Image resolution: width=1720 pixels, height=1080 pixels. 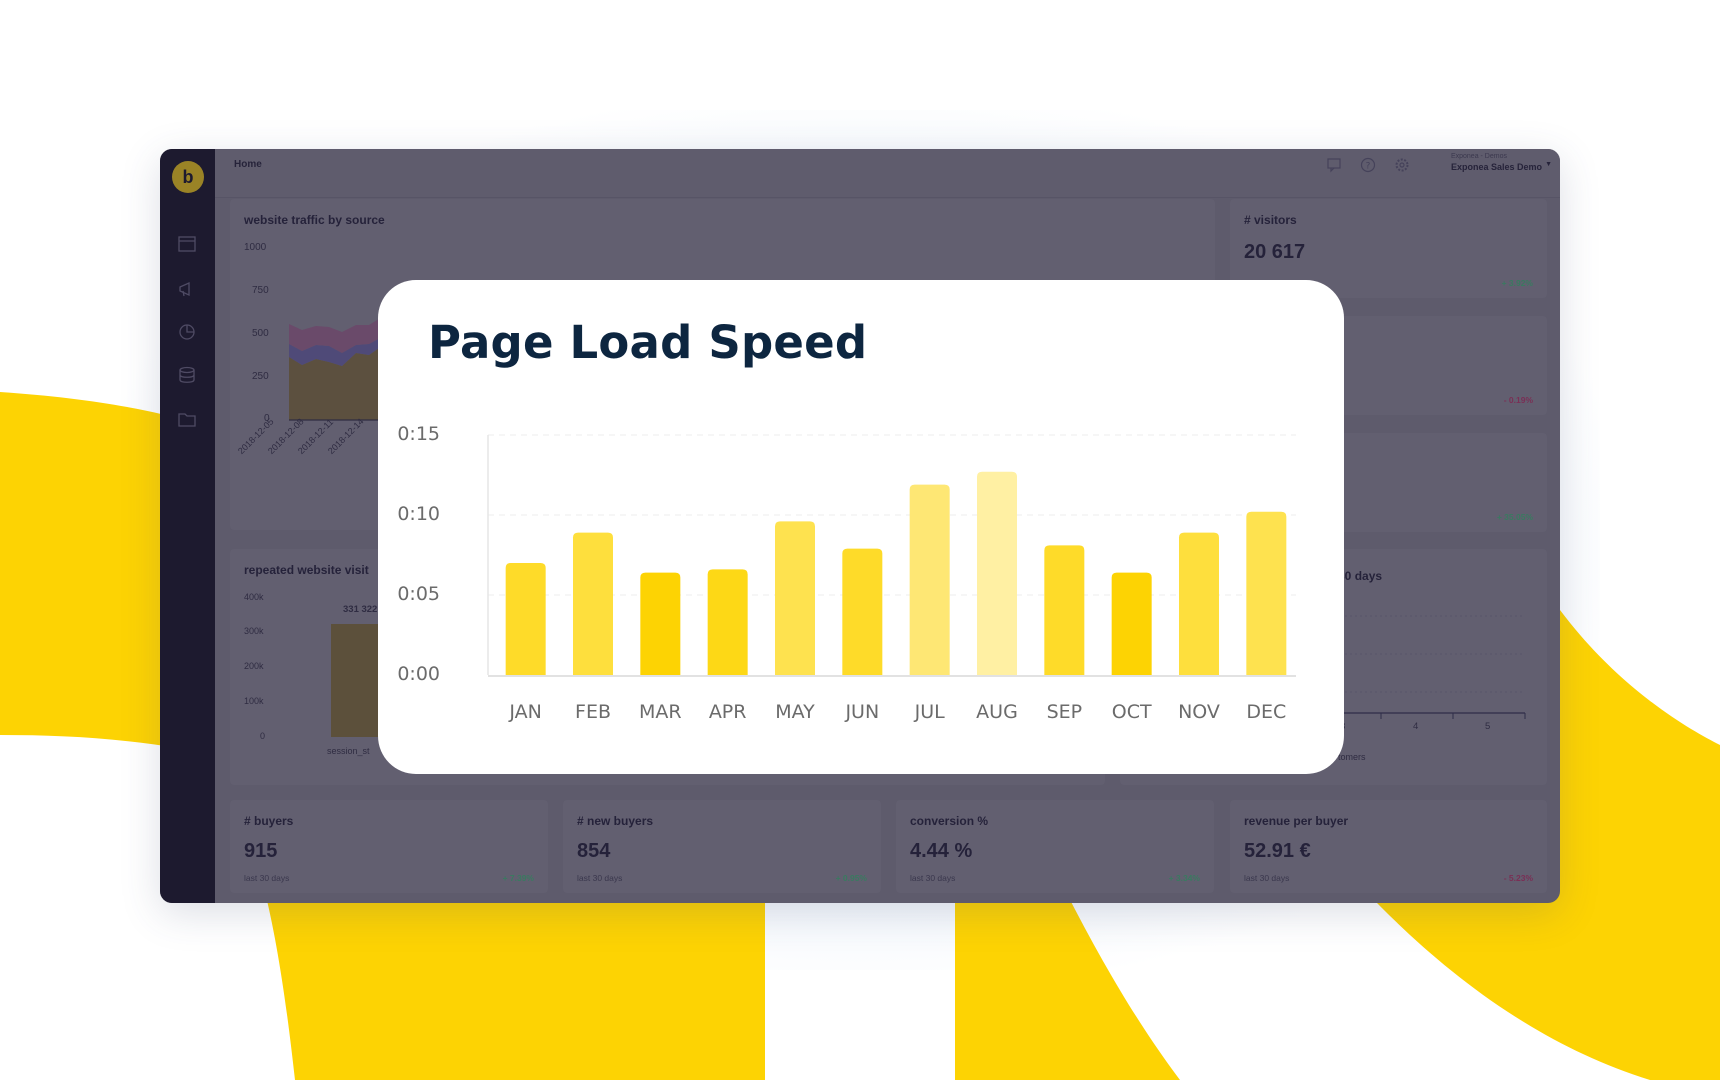 What do you see at coordinates (306, 570) in the screenshot?
I see `repeated-title: repeated website visit` at bounding box center [306, 570].